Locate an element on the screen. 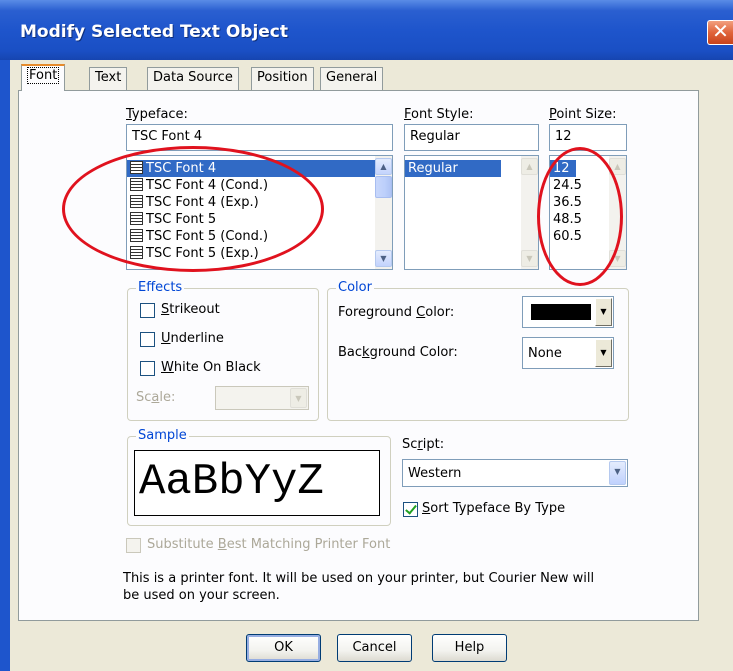 The image size is (733, 671). sample-preview: AaBbYyZ is located at coordinates (257, 483).